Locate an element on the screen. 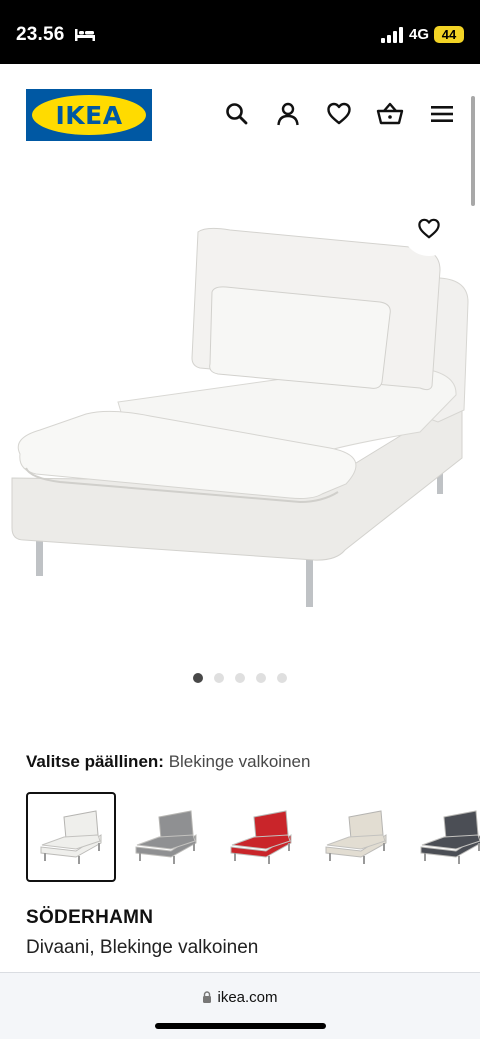  cover-swatches is located at coordinates (253, 837).